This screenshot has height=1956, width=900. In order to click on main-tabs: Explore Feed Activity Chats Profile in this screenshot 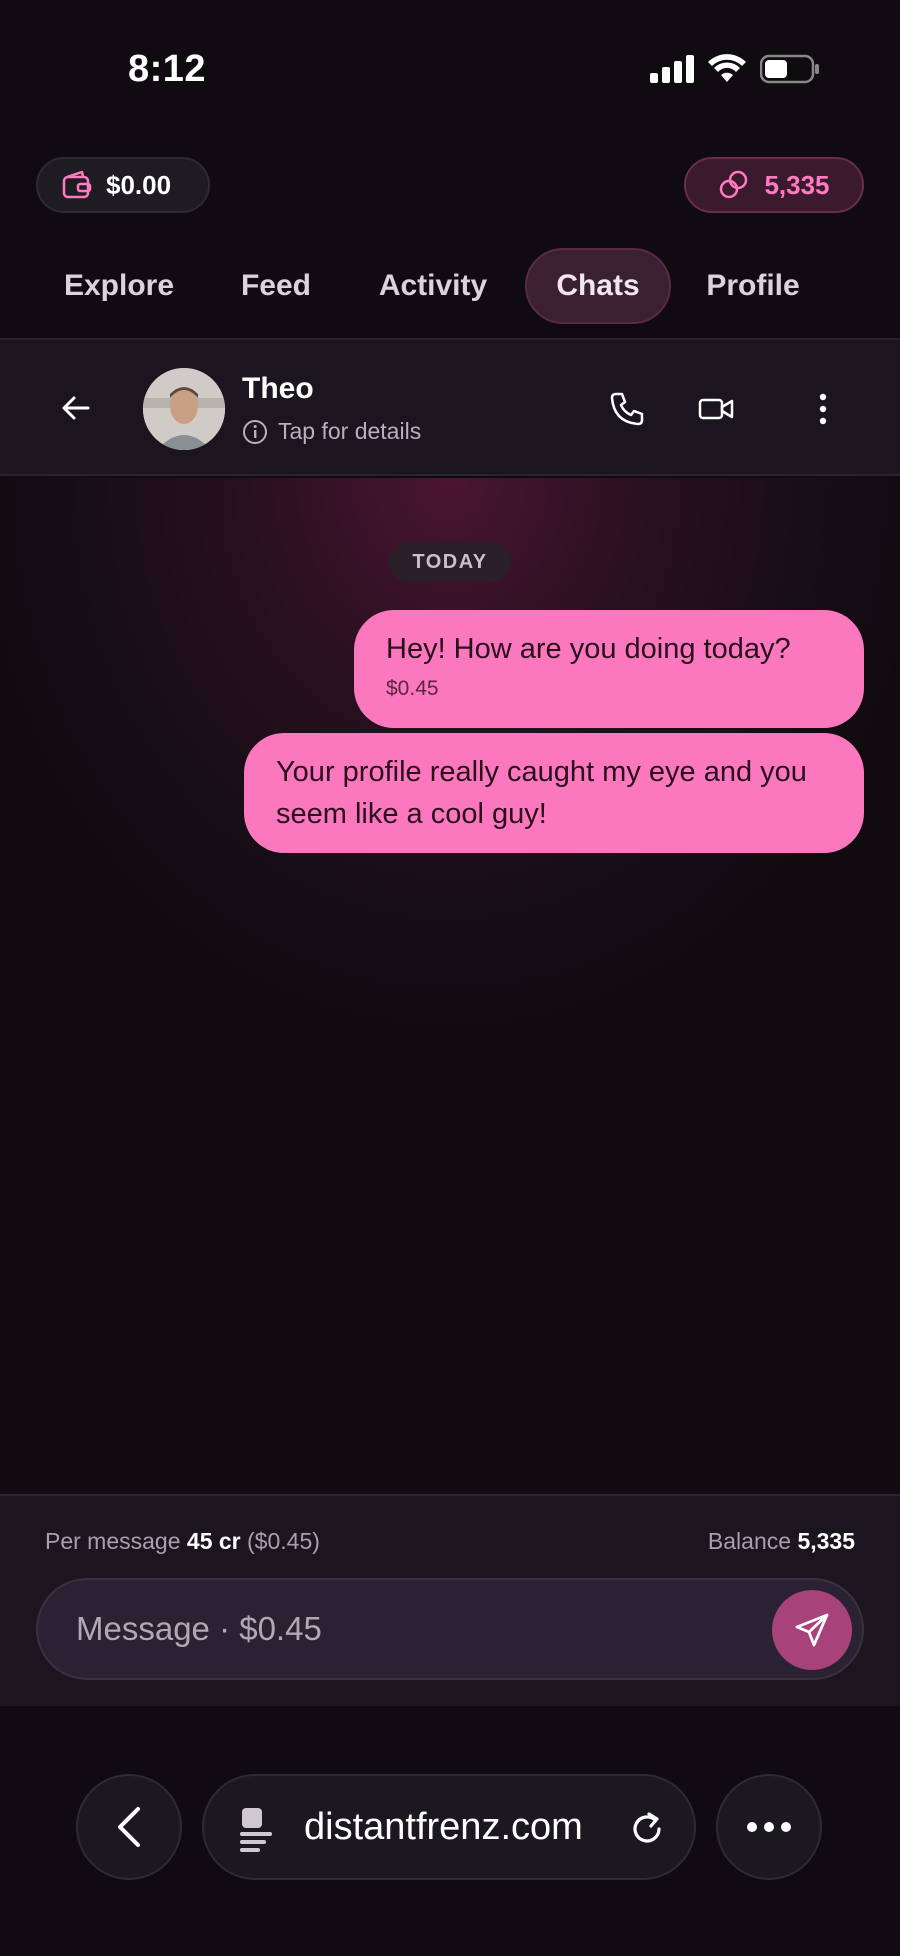, I will do `click(450, 286)`.